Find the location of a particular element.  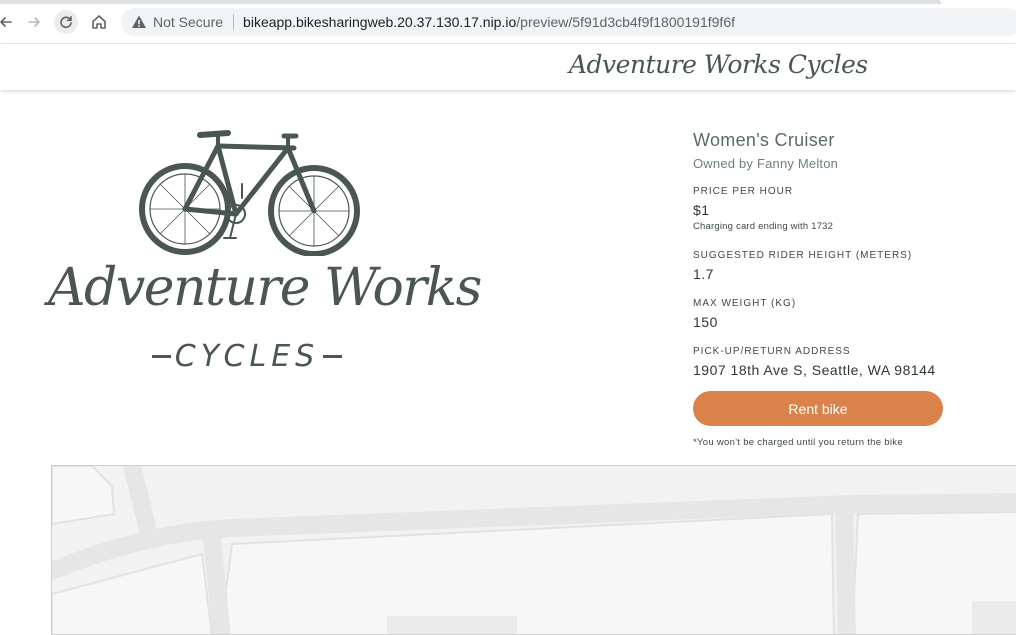

rider-height-value: 1.7 is located at coordinates (703, 274).